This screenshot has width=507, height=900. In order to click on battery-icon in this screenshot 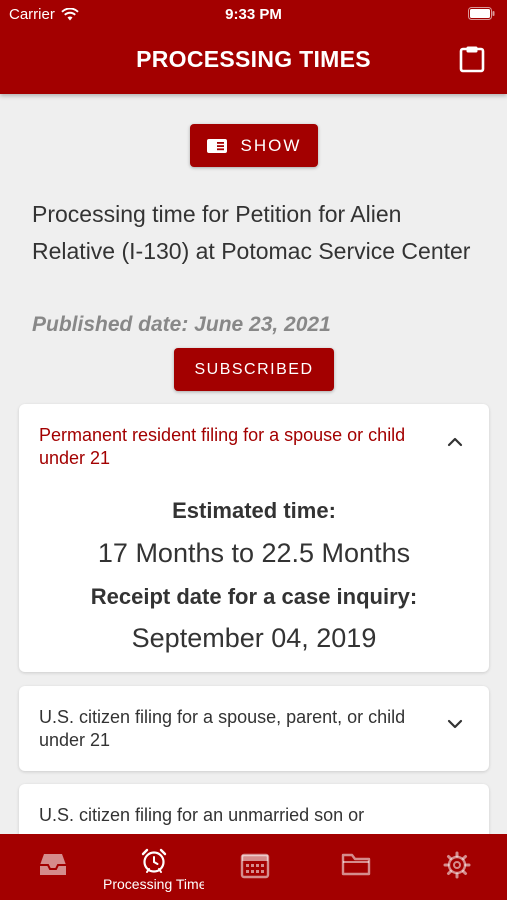, I will do `click(481, 13)`.